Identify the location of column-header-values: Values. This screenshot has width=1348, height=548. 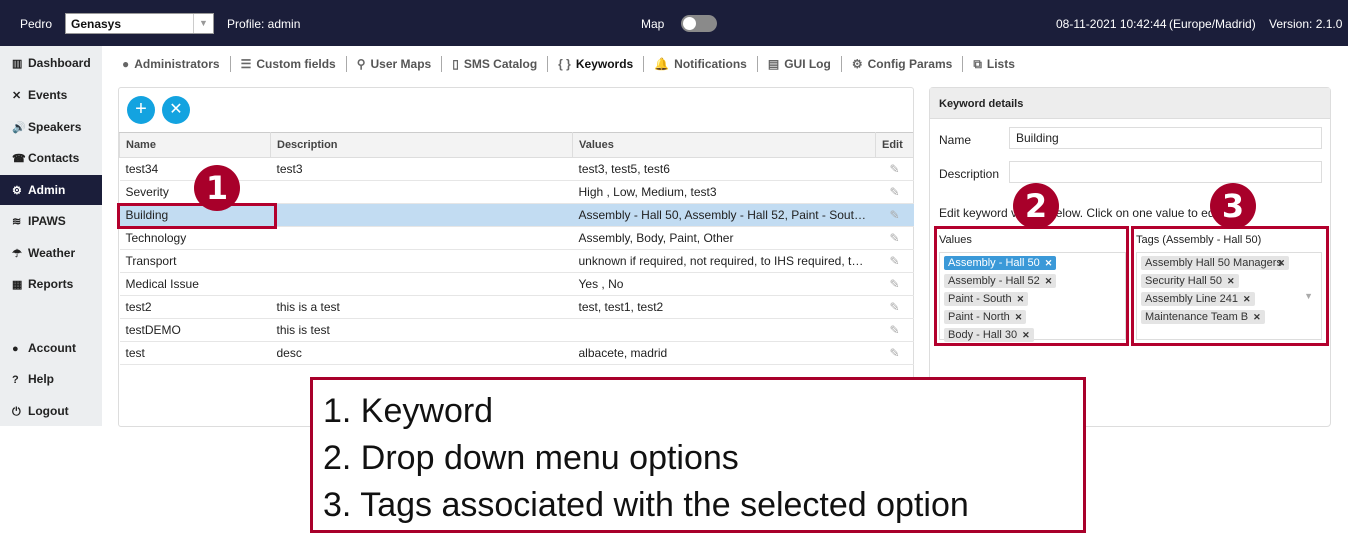
(724, 145).